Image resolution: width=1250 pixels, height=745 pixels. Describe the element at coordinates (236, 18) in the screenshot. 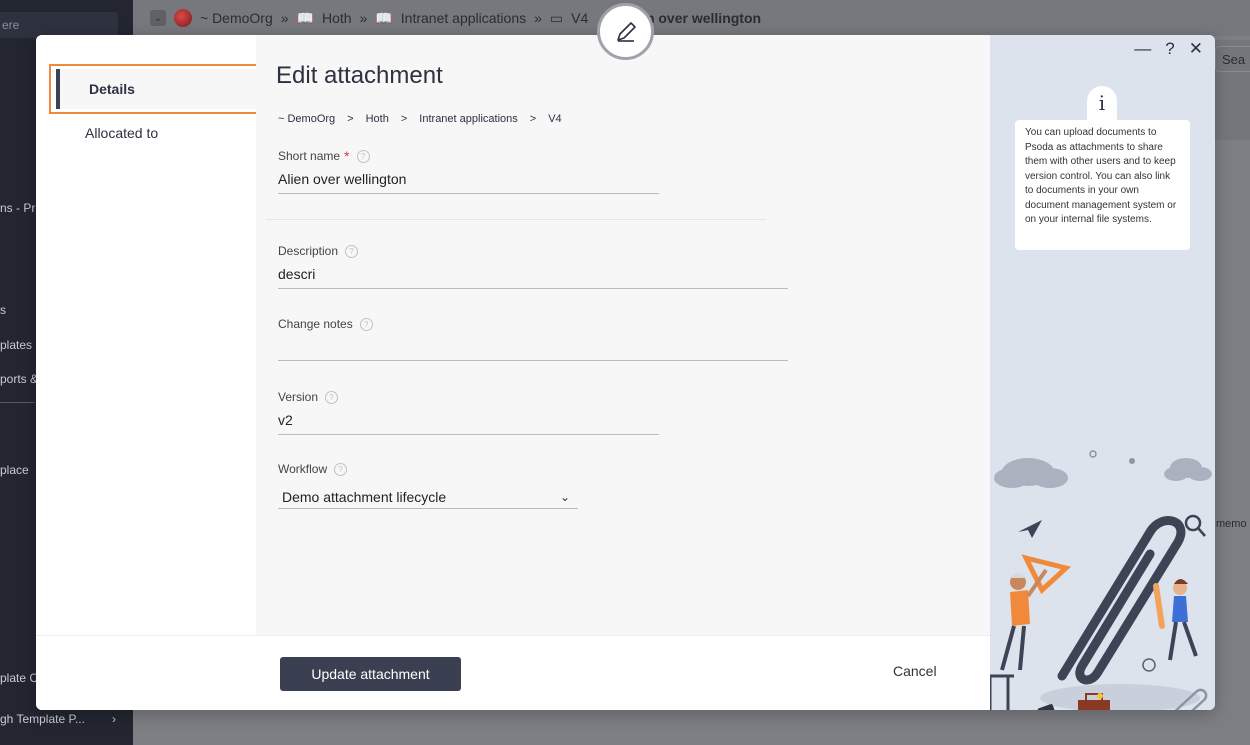

I see `breadcrumb-org: ~ DemoOrg` at that location.